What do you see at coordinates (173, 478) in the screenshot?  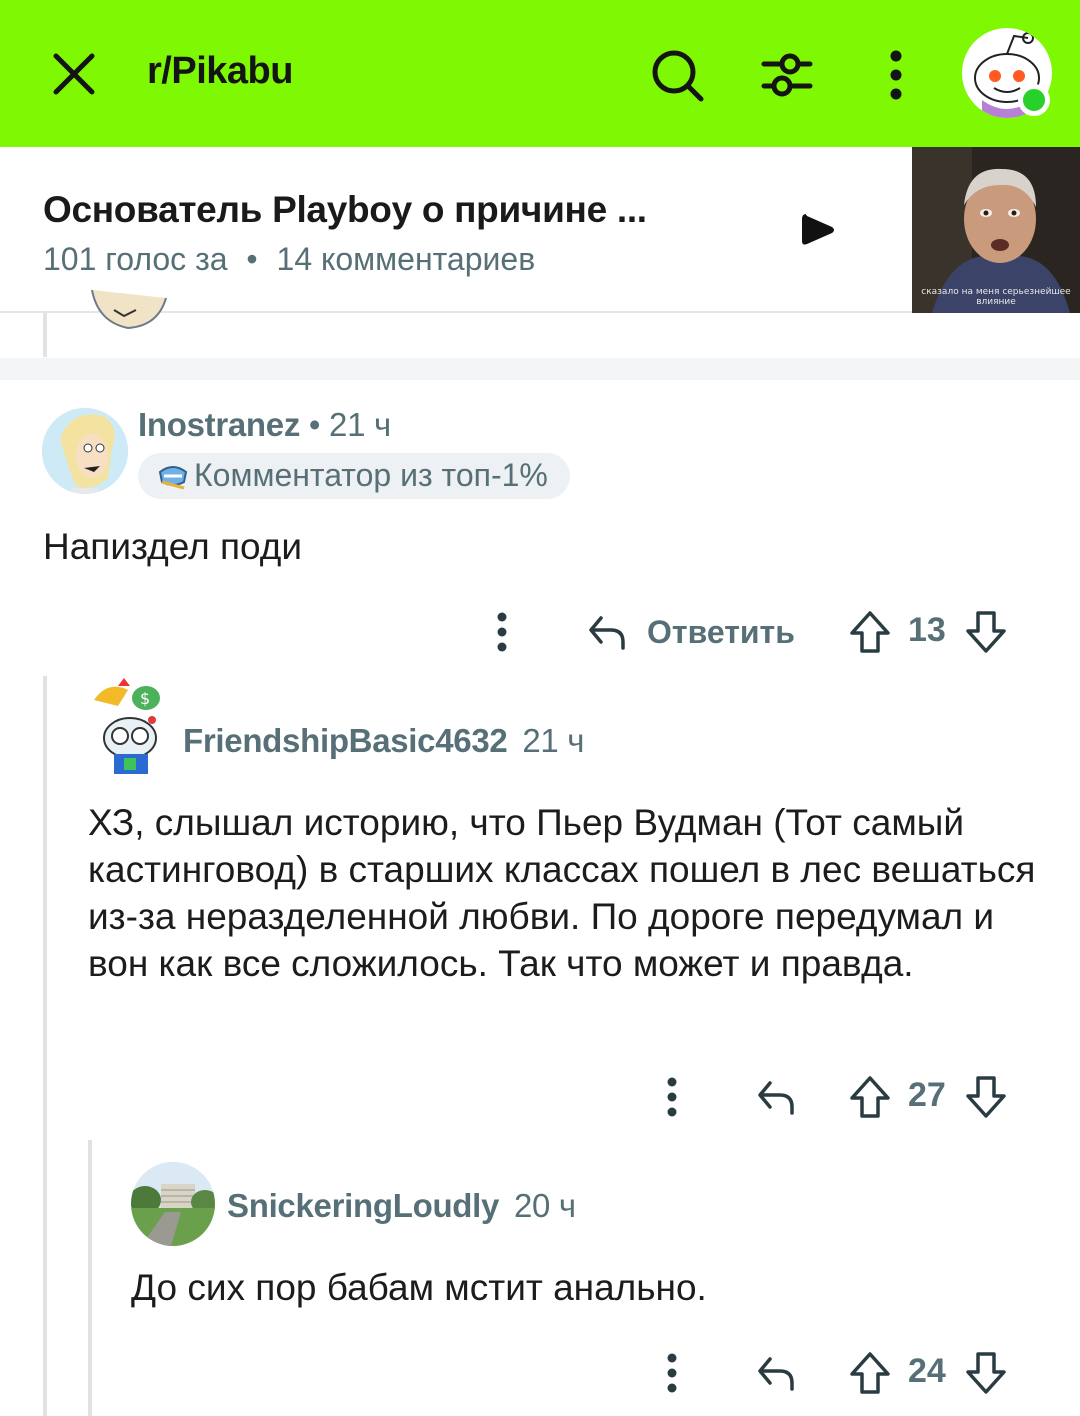 I see `top-commenter-icon` at bounding box center [173, 478].